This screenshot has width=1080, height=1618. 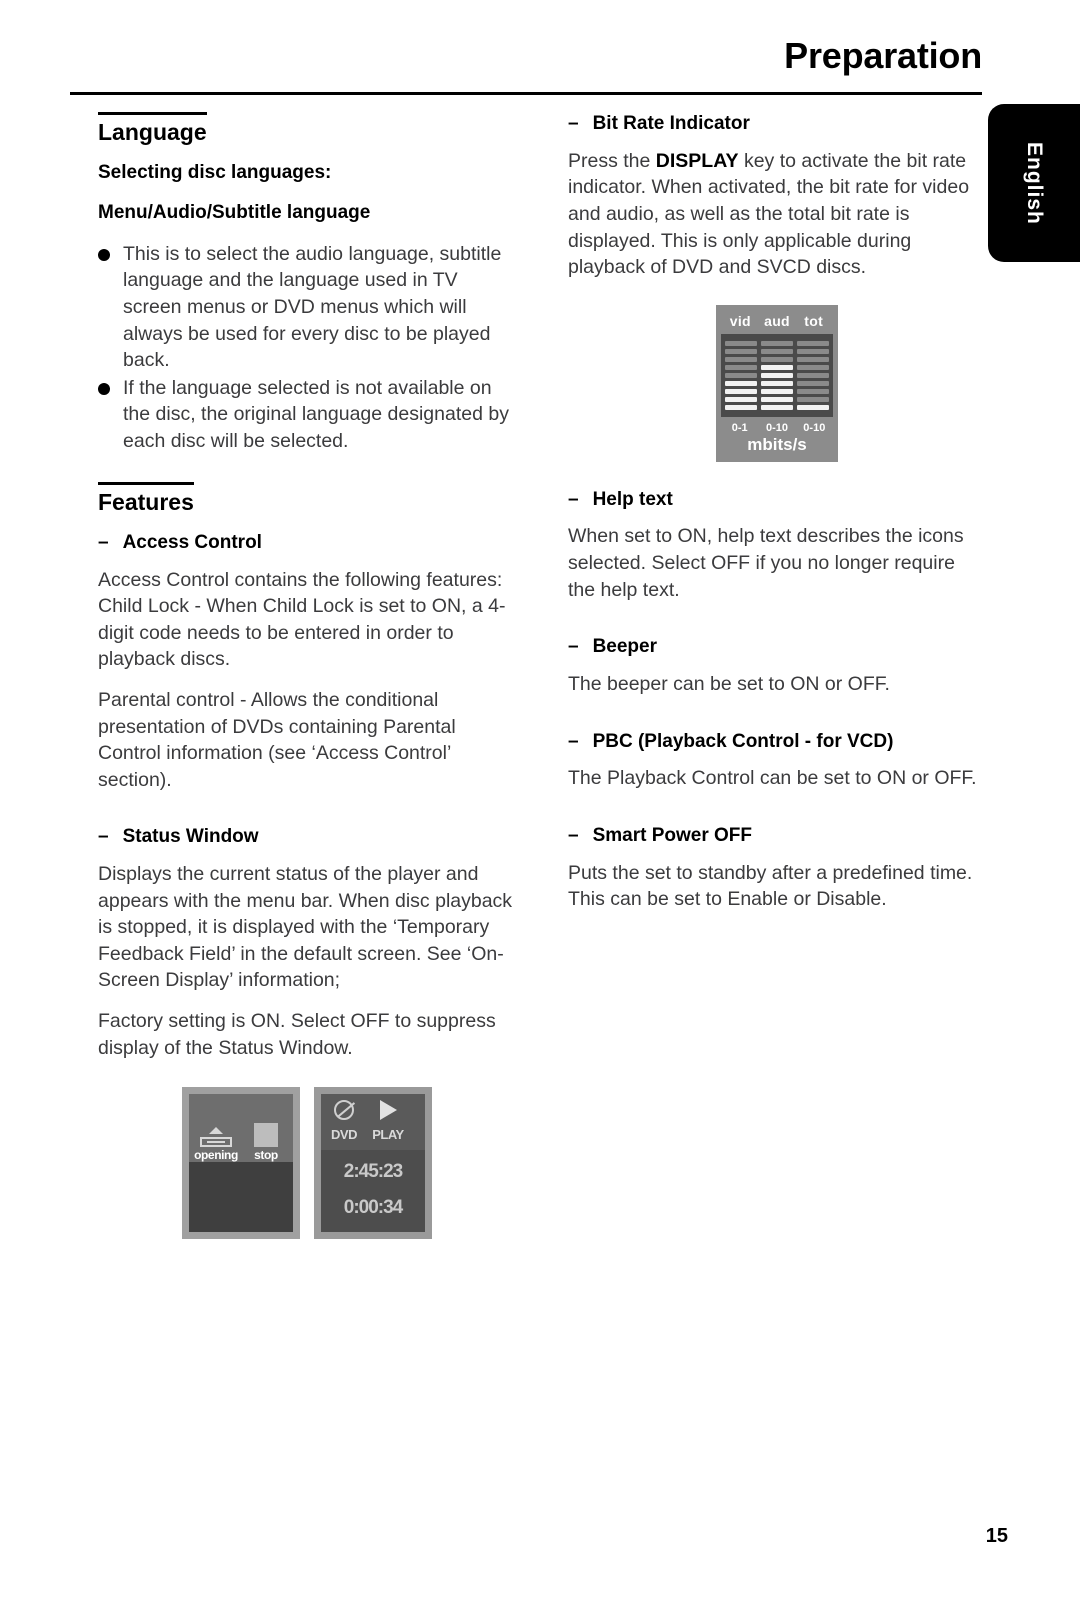 I want to click on paragraph-bit-rate-pre: Press the, so click(x=612, y=160).